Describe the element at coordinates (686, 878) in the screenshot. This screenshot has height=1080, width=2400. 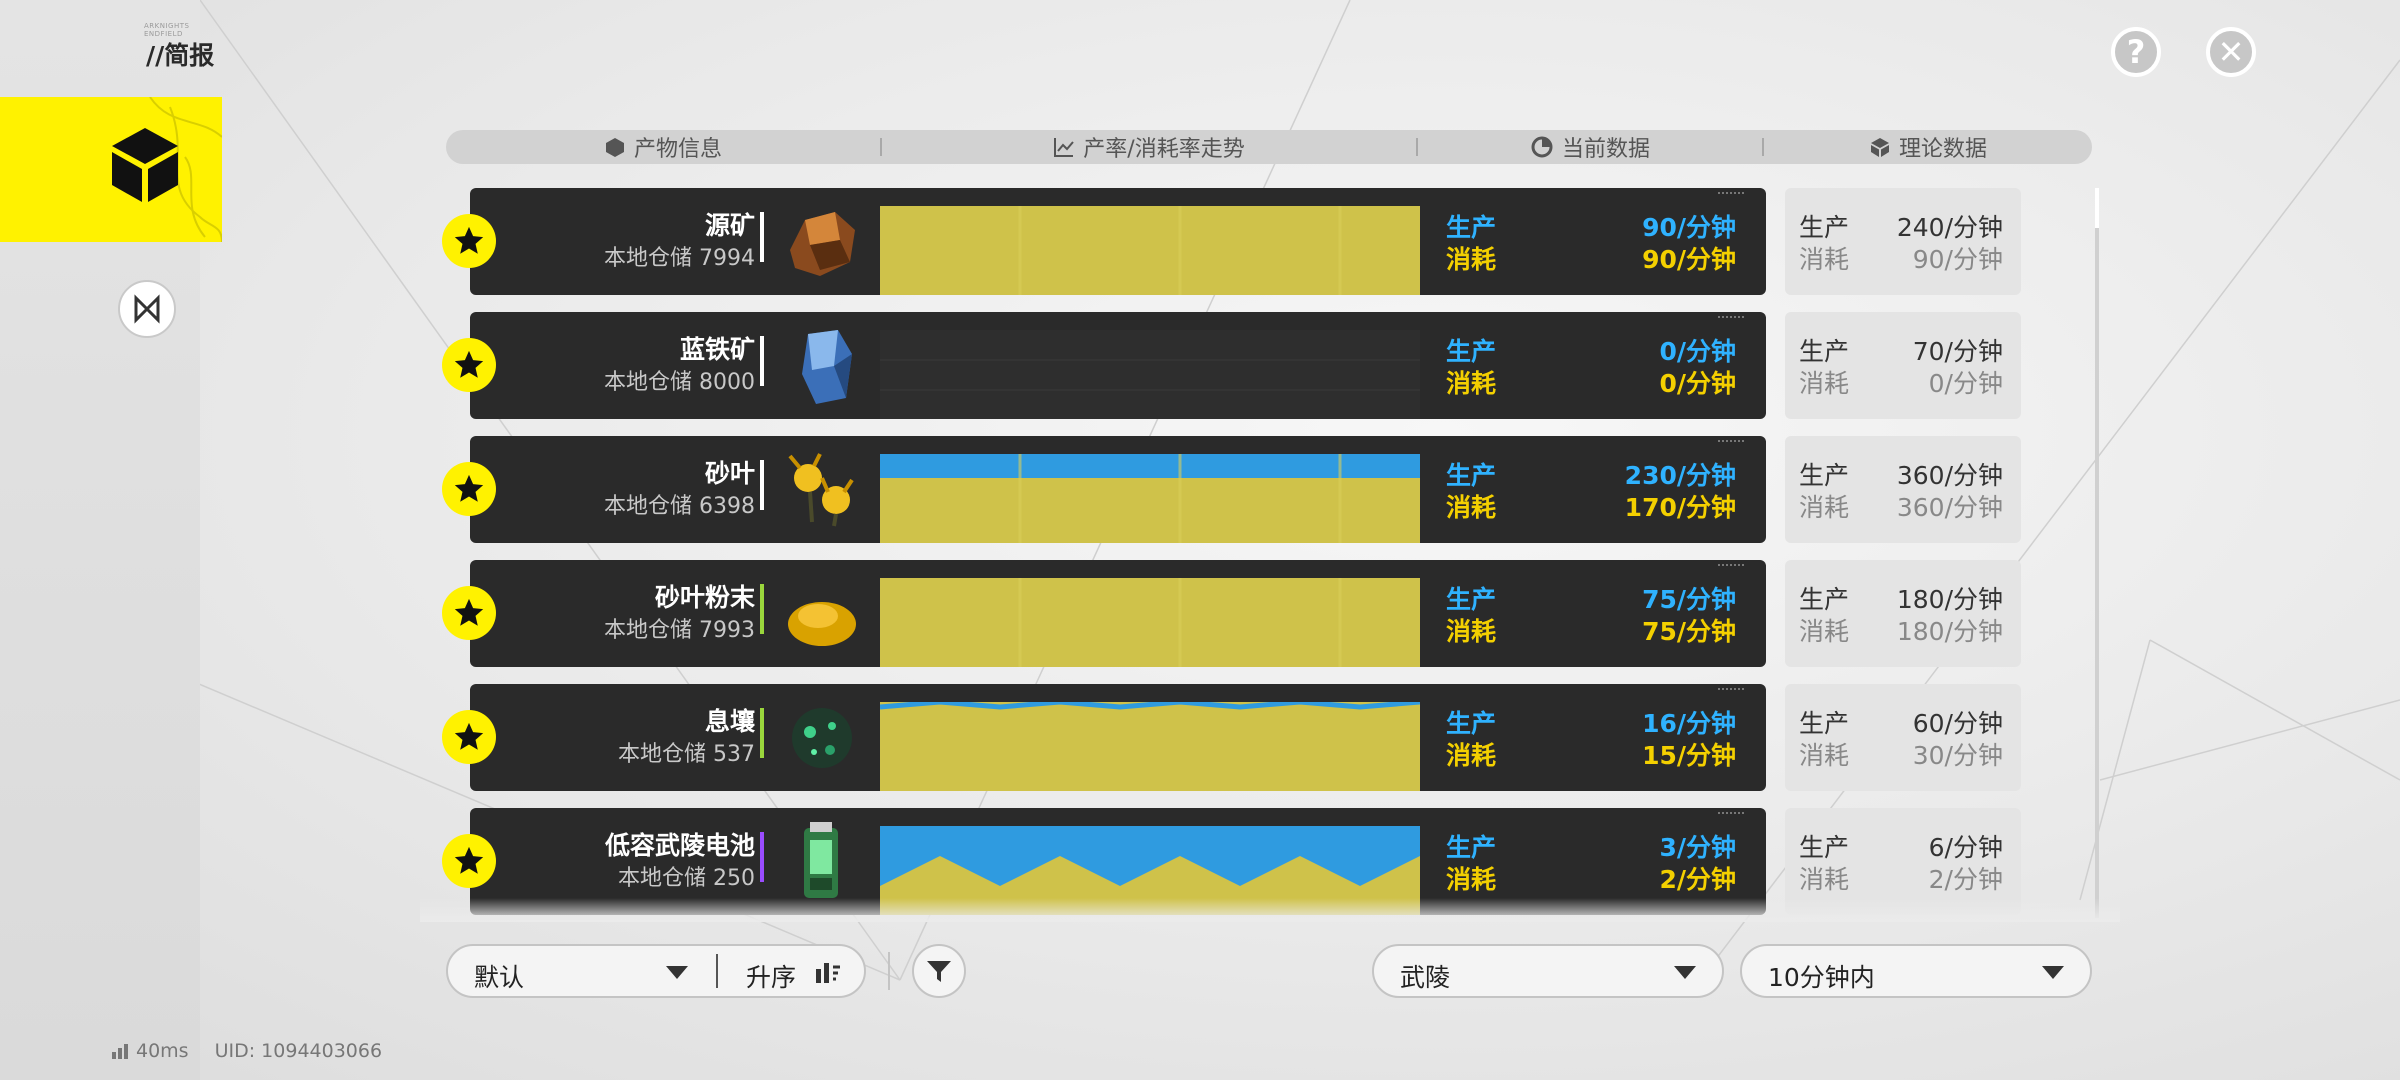
I see `item-stock: 本地仓储 250` at that location.